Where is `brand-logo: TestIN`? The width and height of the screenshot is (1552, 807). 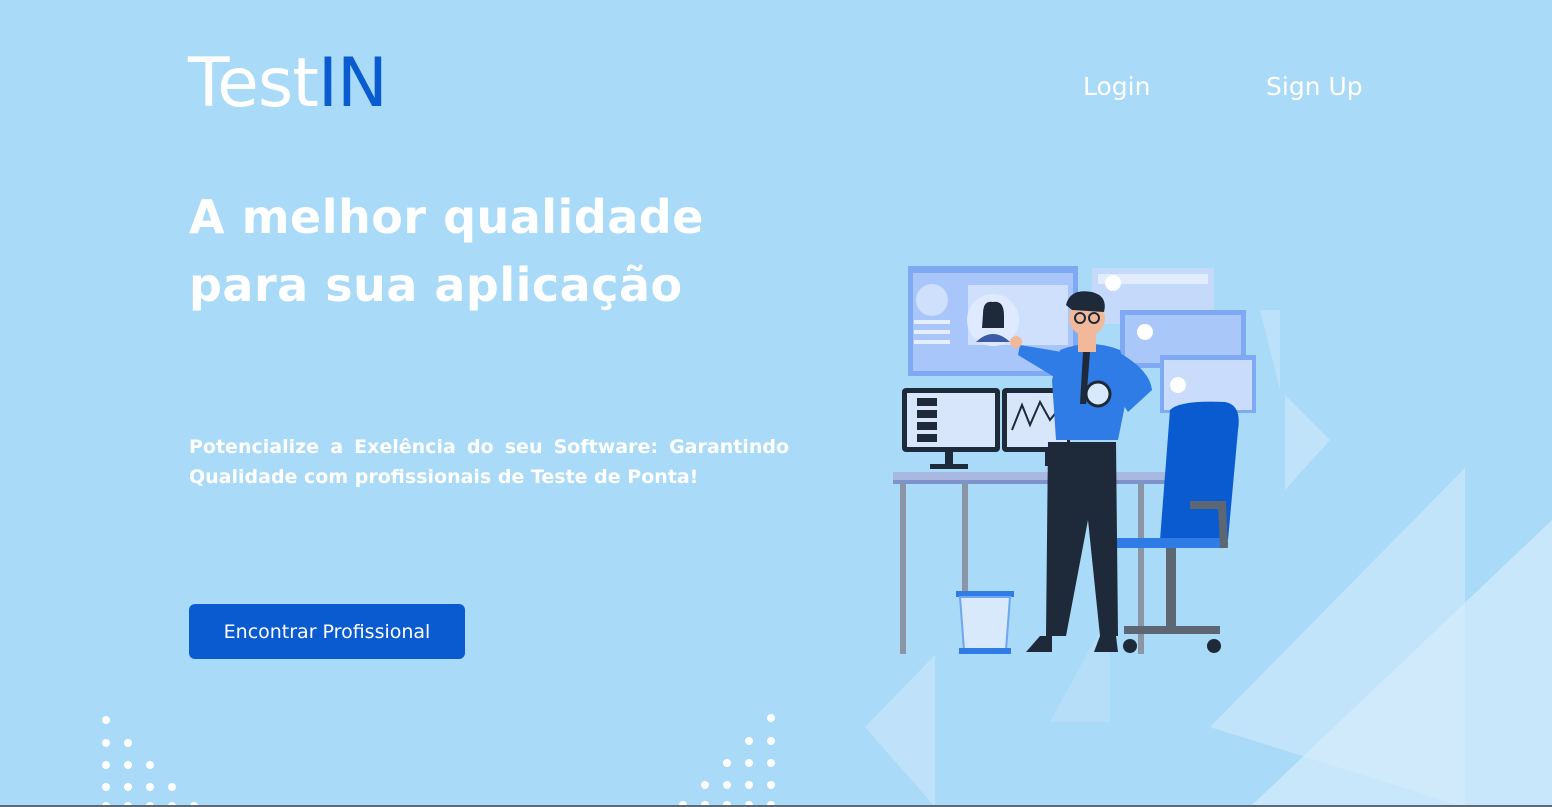 brand-logo: TestIN is located at coordinates (288, 83).